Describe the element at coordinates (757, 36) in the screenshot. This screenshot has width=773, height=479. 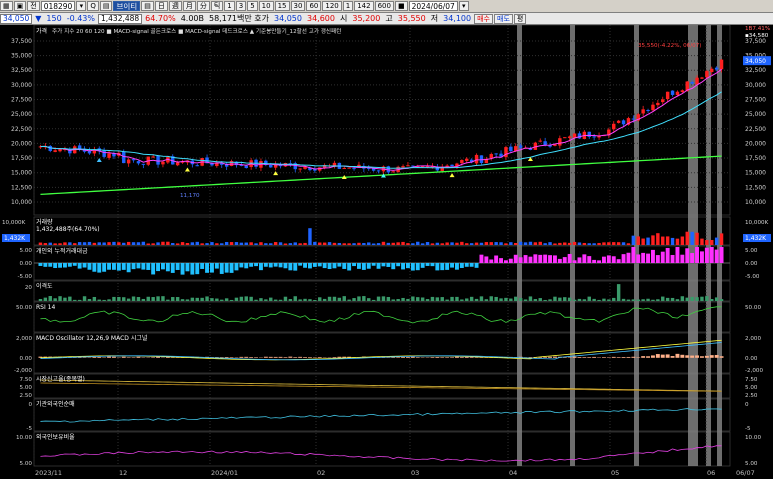
I see `price-top-right-2: ▪34,580` at that location.